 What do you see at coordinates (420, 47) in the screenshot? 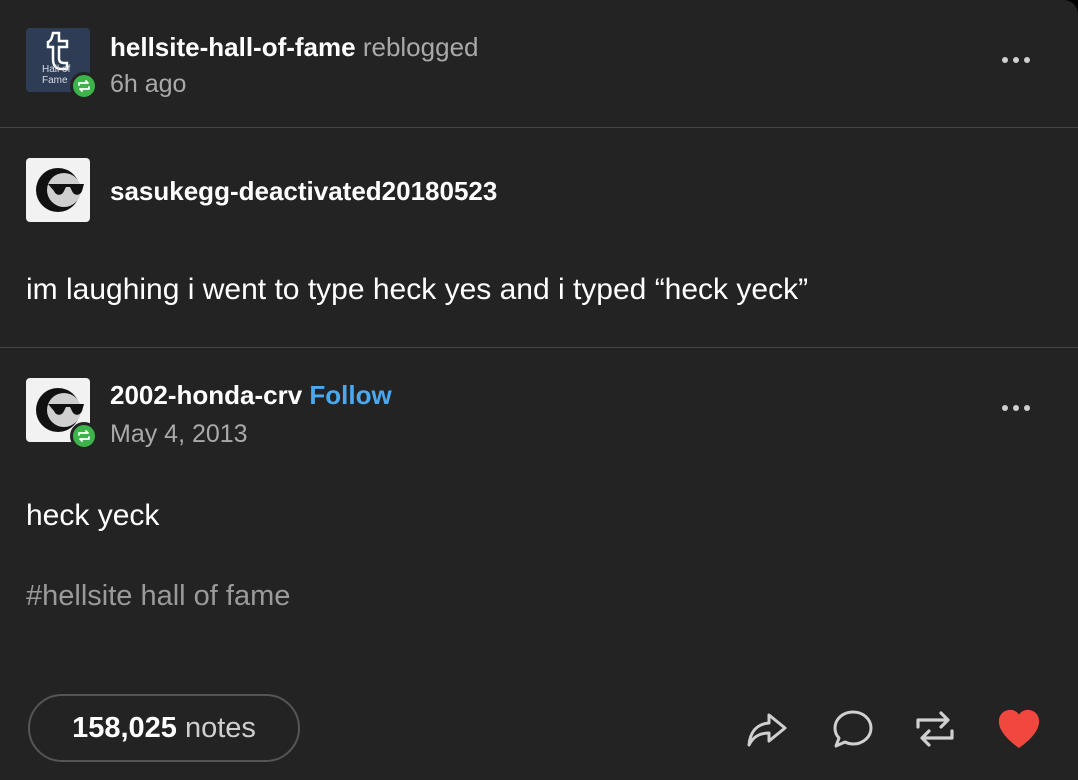
I see `reblogged-label: reblogged` at bounding box center [420, 47].